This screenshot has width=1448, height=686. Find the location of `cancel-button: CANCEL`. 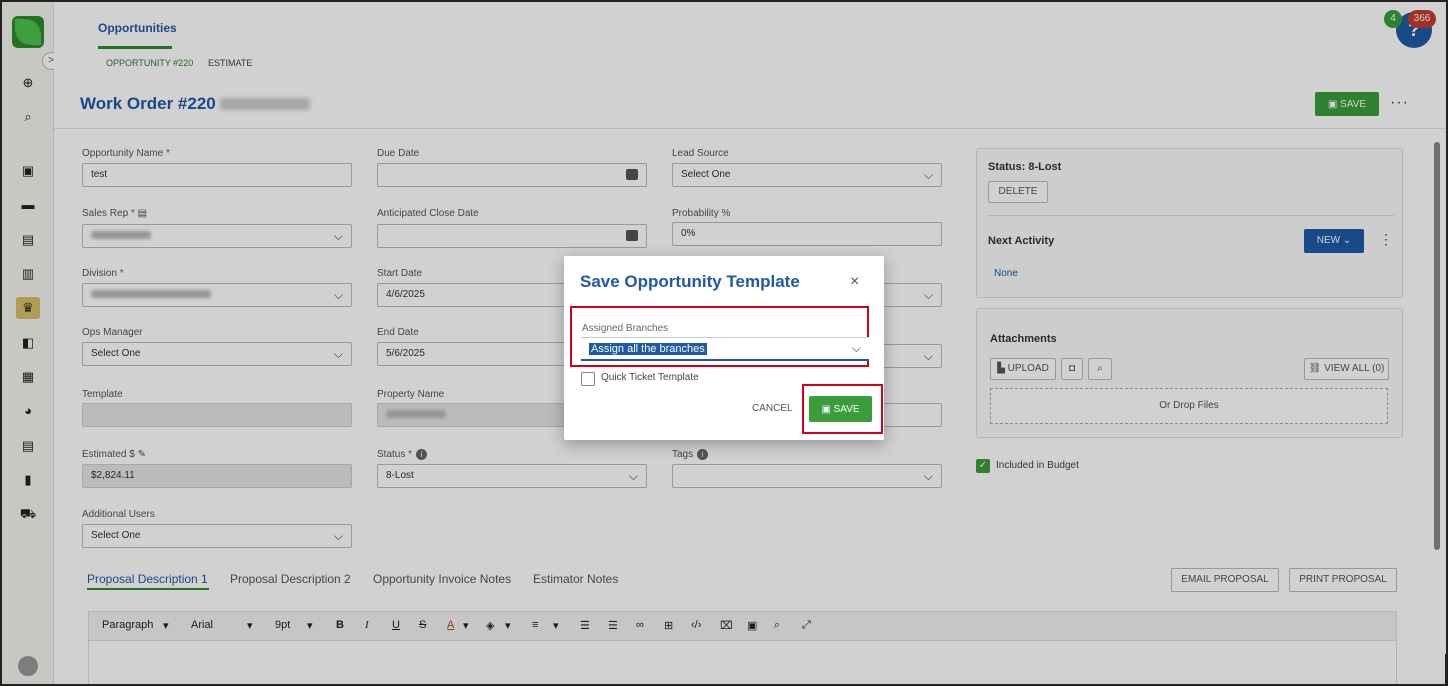

cancel-button: CANCEL is located at coordinates (772, 408).